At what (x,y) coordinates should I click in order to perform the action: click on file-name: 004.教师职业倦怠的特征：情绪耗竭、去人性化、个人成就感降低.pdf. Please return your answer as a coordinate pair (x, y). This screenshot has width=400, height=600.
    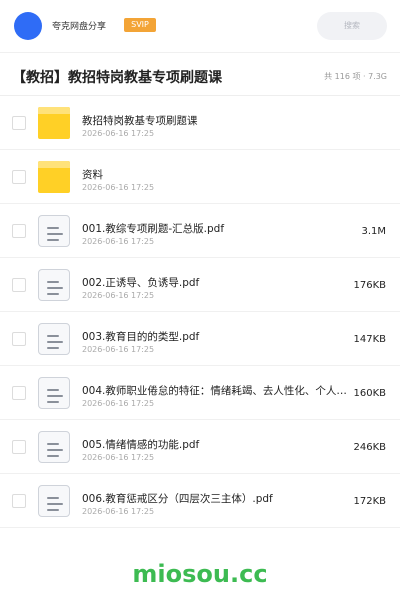
    Looking at the image, I should click on (216, 391).